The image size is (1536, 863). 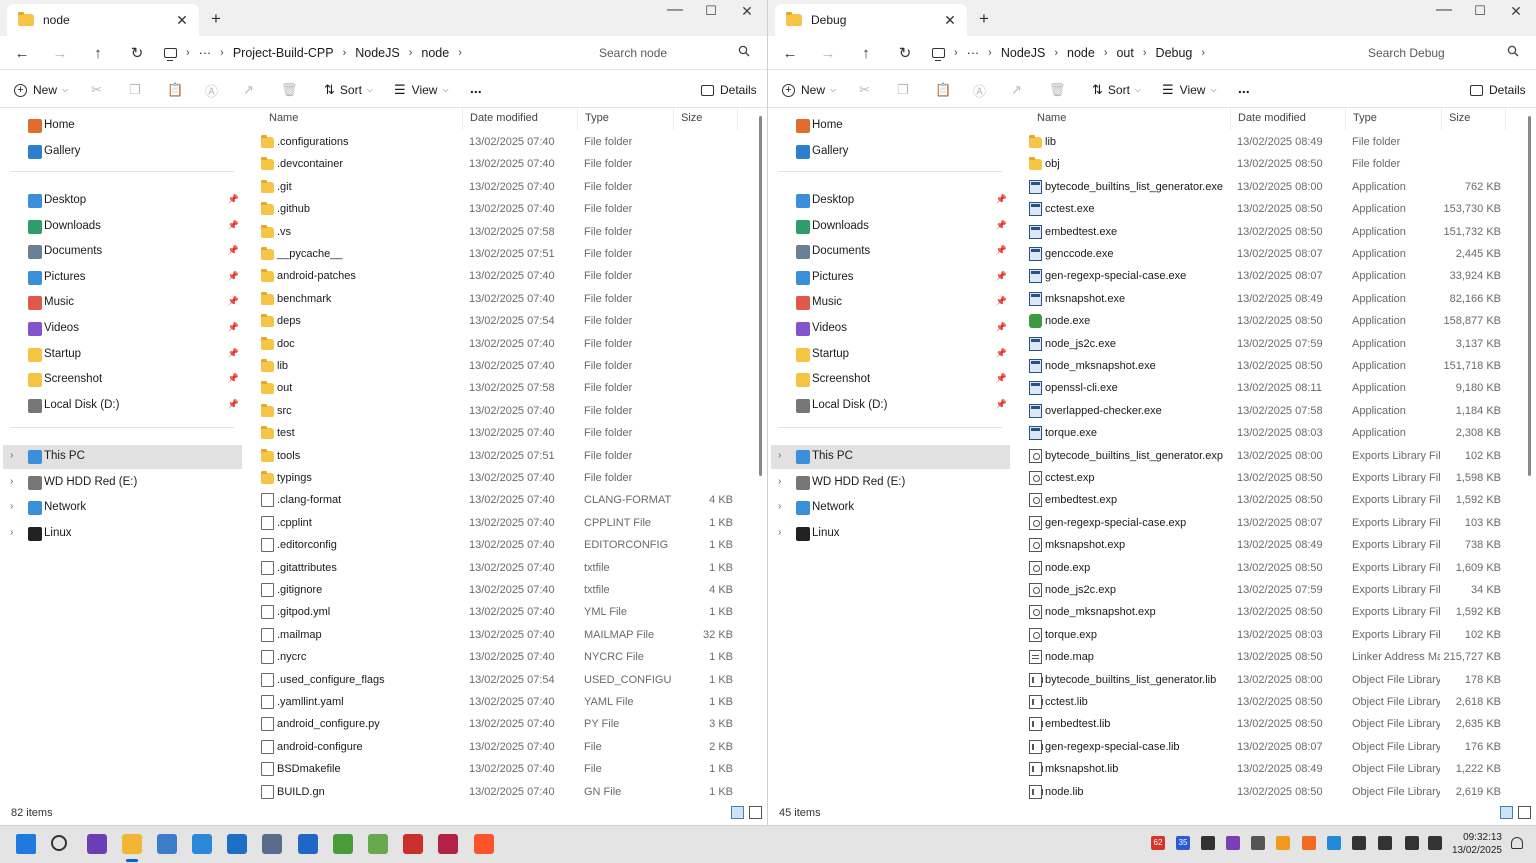 What do you see at coordinates (973, 53) in the screenshot?
I see `overflow-breadcrumb-icon: ···` at bounding box center [973, 53].